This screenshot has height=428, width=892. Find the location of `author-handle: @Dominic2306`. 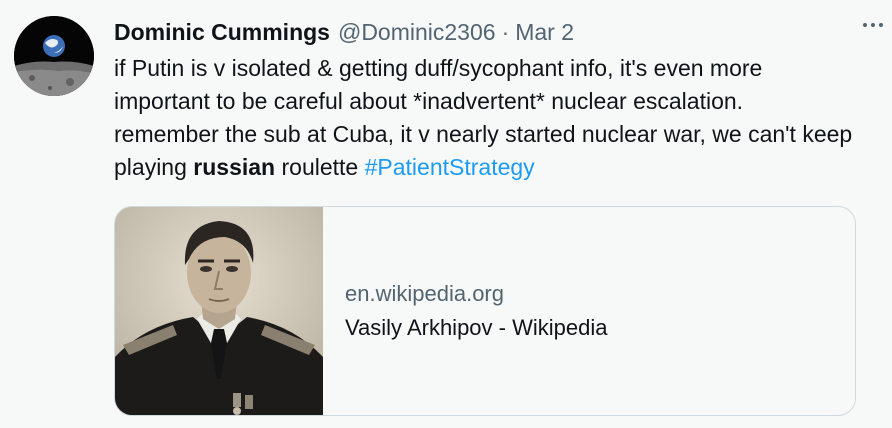

author-handle: @Dominic2306 is located at coordinates (417, 32).